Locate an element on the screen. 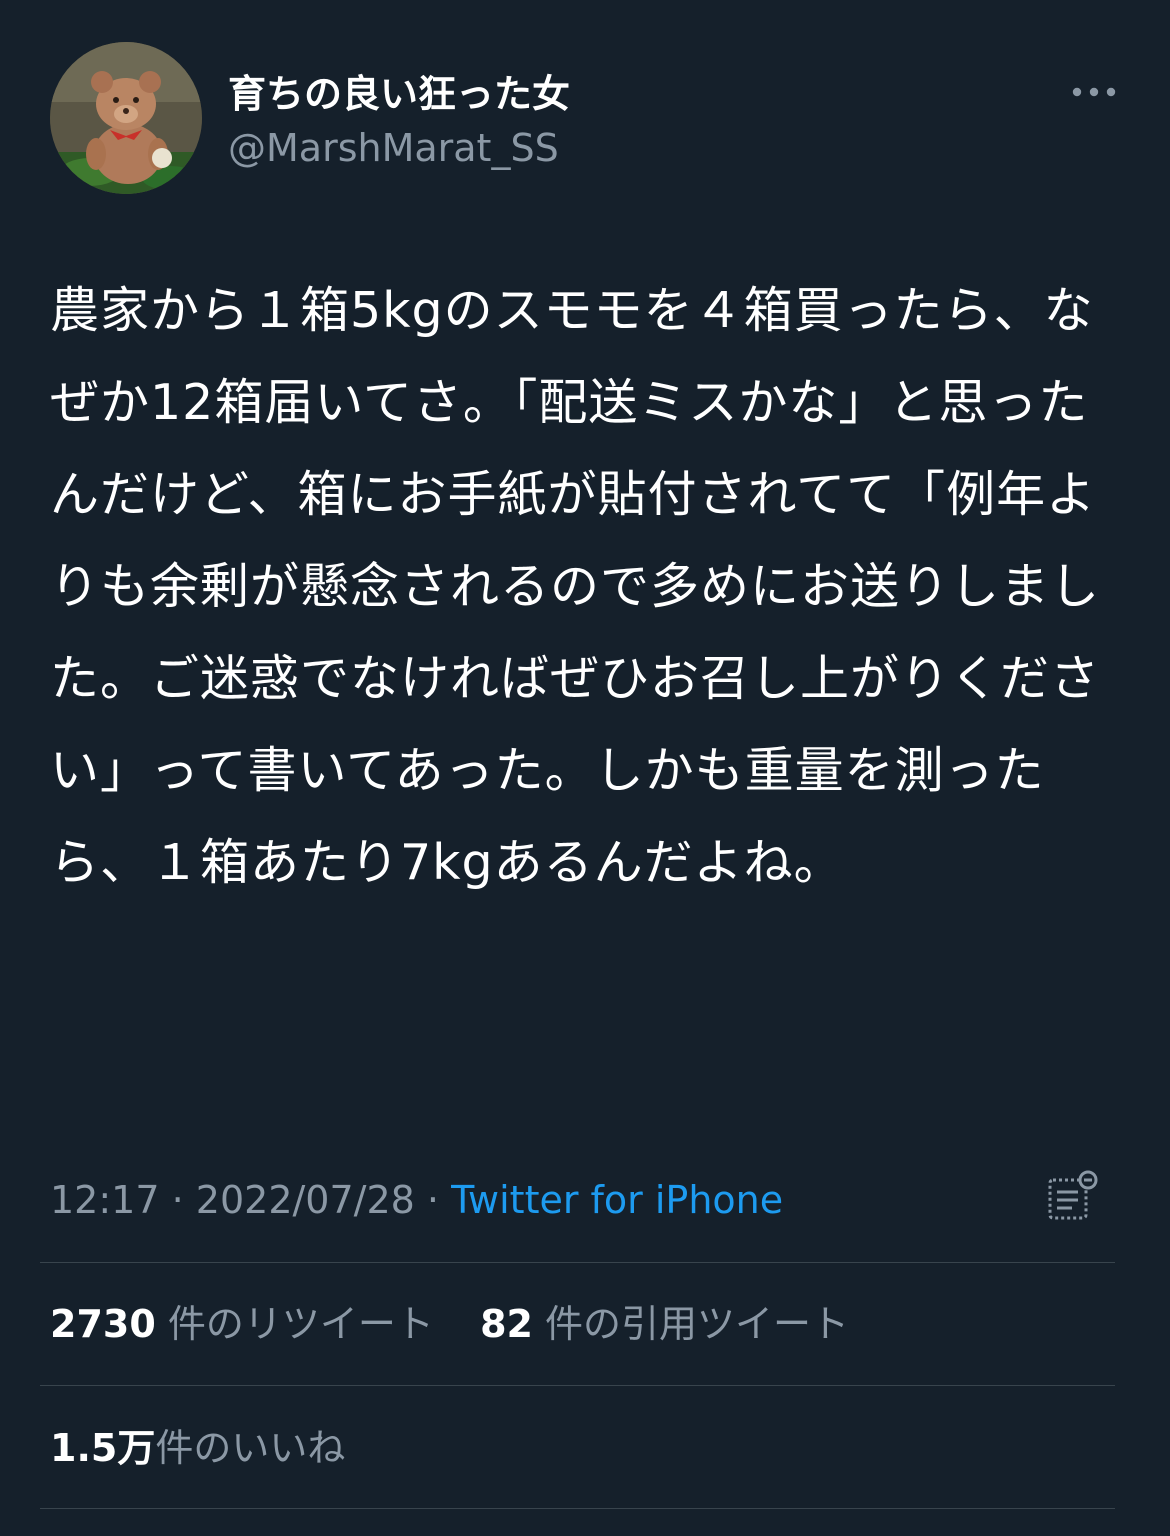 The image size is (1170, 1536). tweet-time: 12:17 is located at coordinates (105, 1200).